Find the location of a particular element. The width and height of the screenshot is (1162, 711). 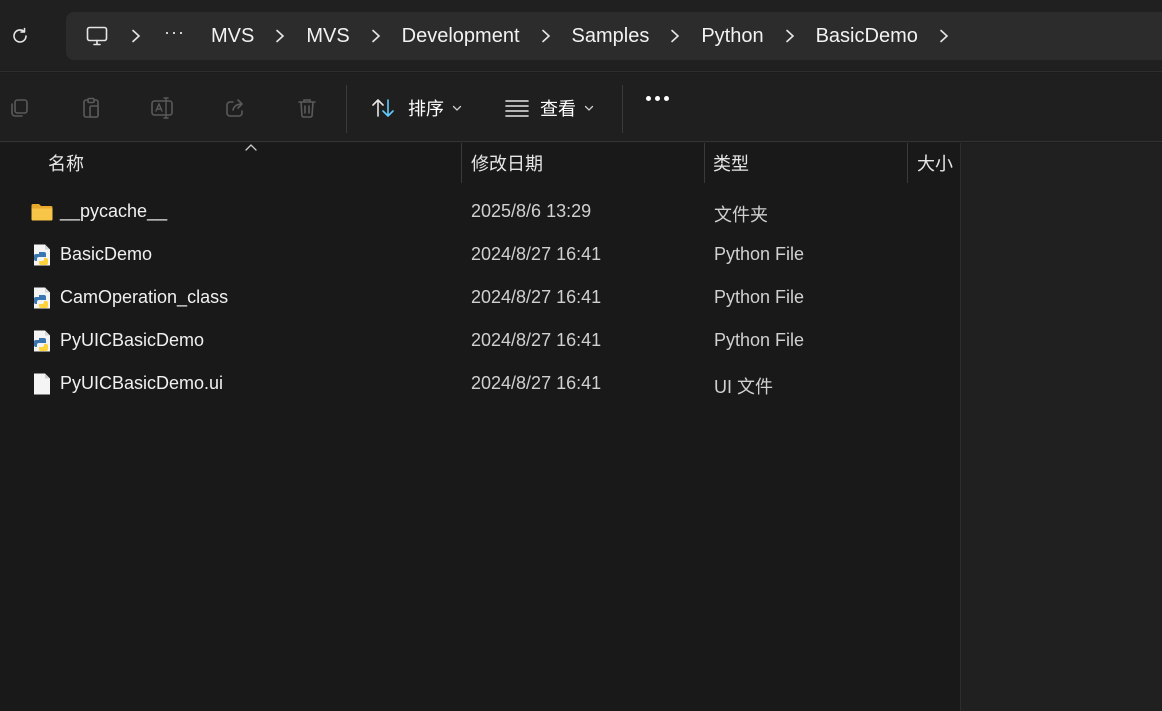

share-button is located at coordinates (235, 108).